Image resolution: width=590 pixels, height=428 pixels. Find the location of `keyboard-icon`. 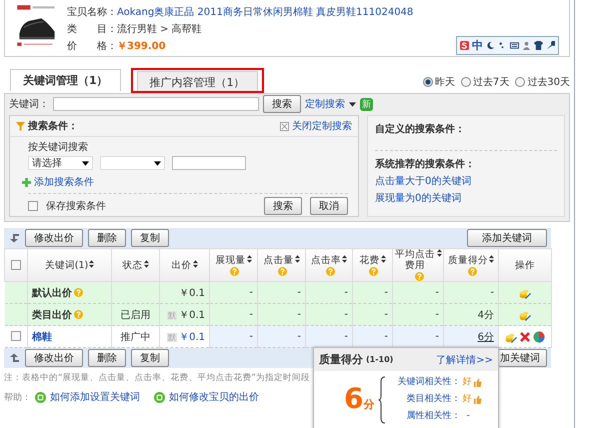

keyboard-icon is located at coordinates (514, 45).